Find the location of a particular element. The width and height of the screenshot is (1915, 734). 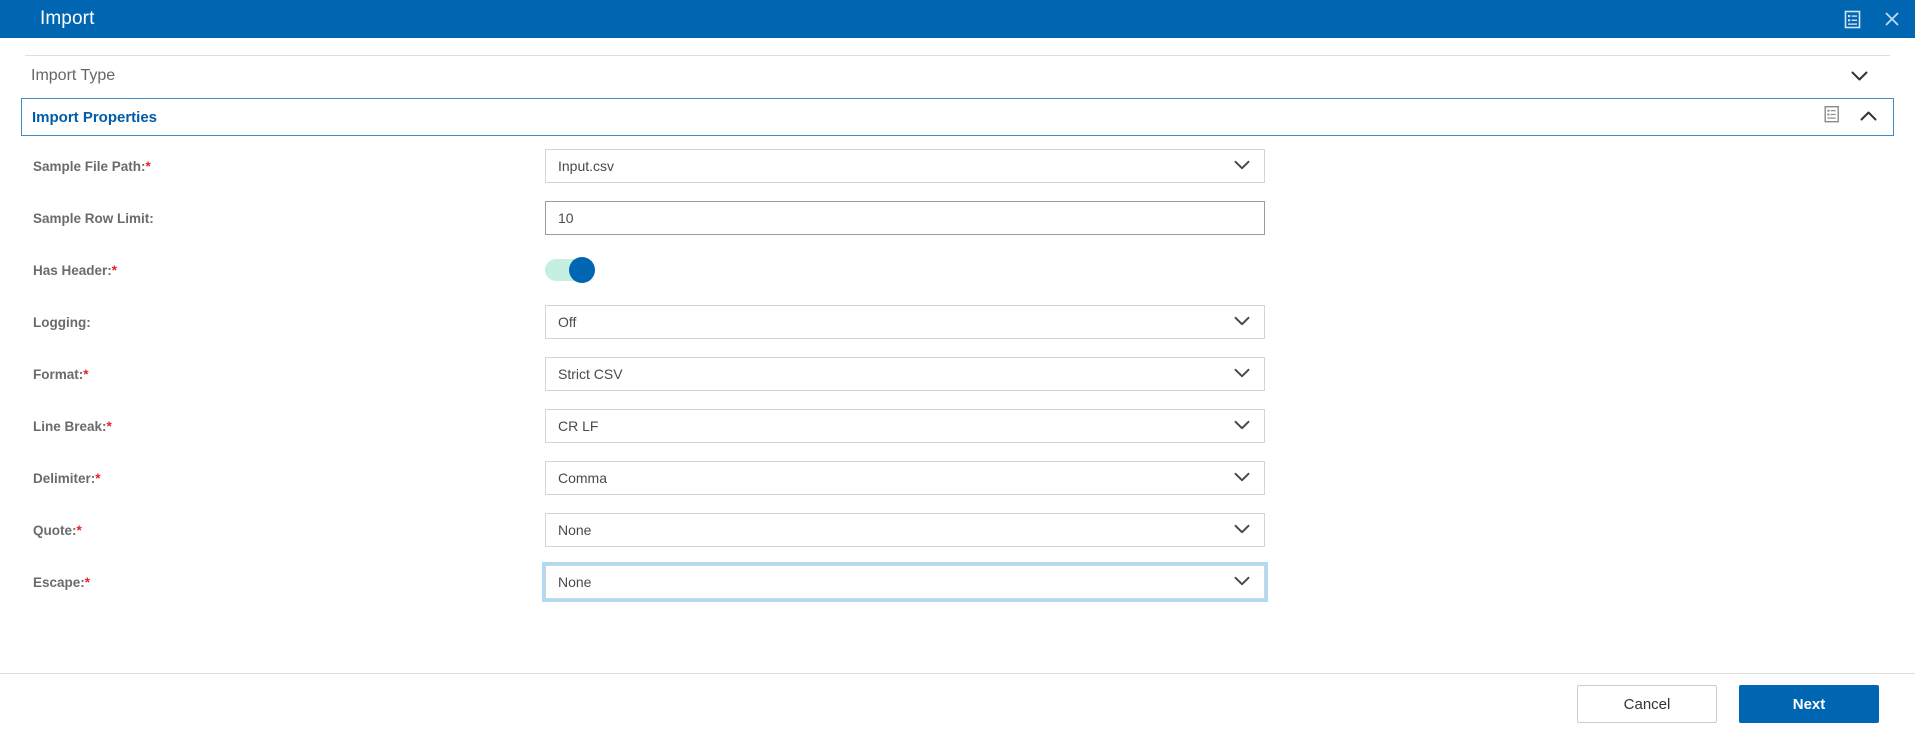

window-title: Import is located at coordinates (67, 18).